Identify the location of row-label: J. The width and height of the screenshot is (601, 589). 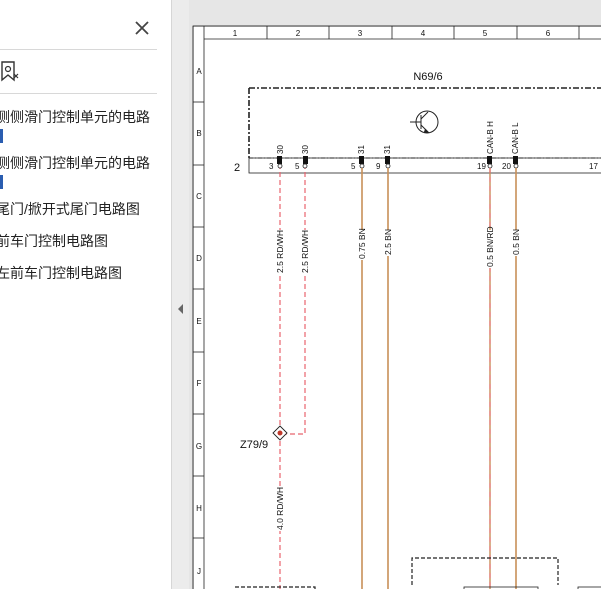
(199, 571).